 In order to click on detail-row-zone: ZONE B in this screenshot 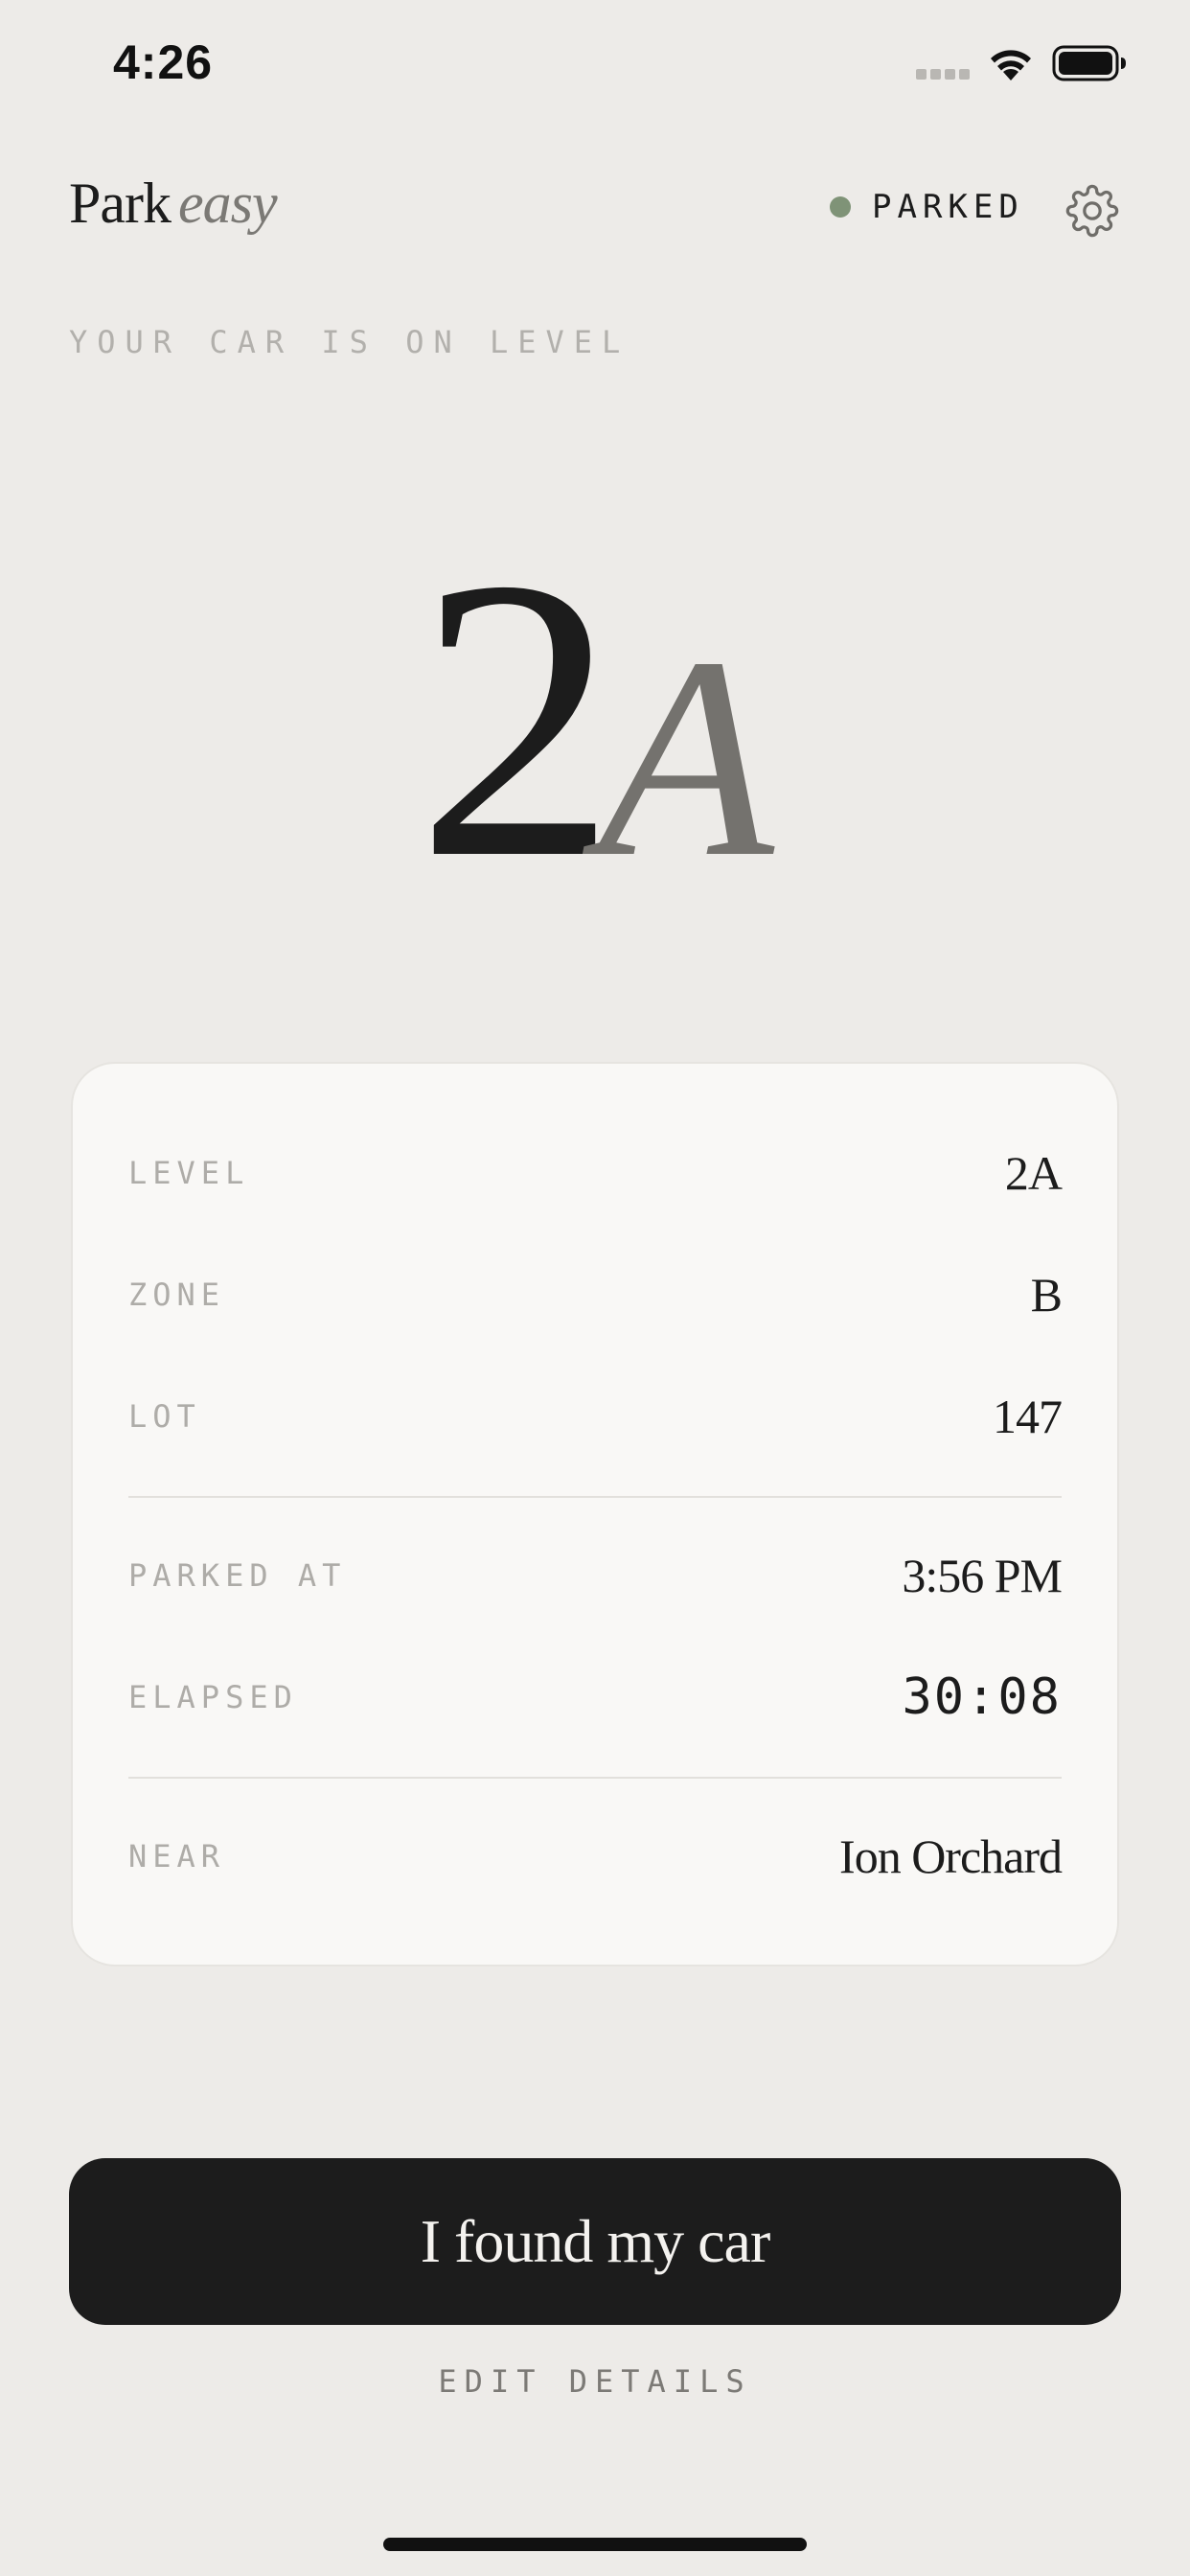, I will do `click(595, 1295)`.